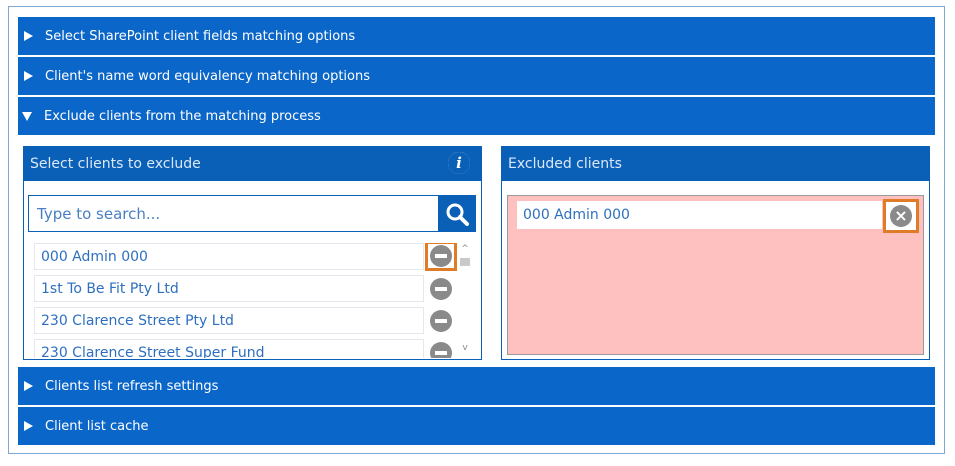 Image resolution: width=955 pixels, height=466 pixels. I want to click on info-icon: i, so click(459, 163).